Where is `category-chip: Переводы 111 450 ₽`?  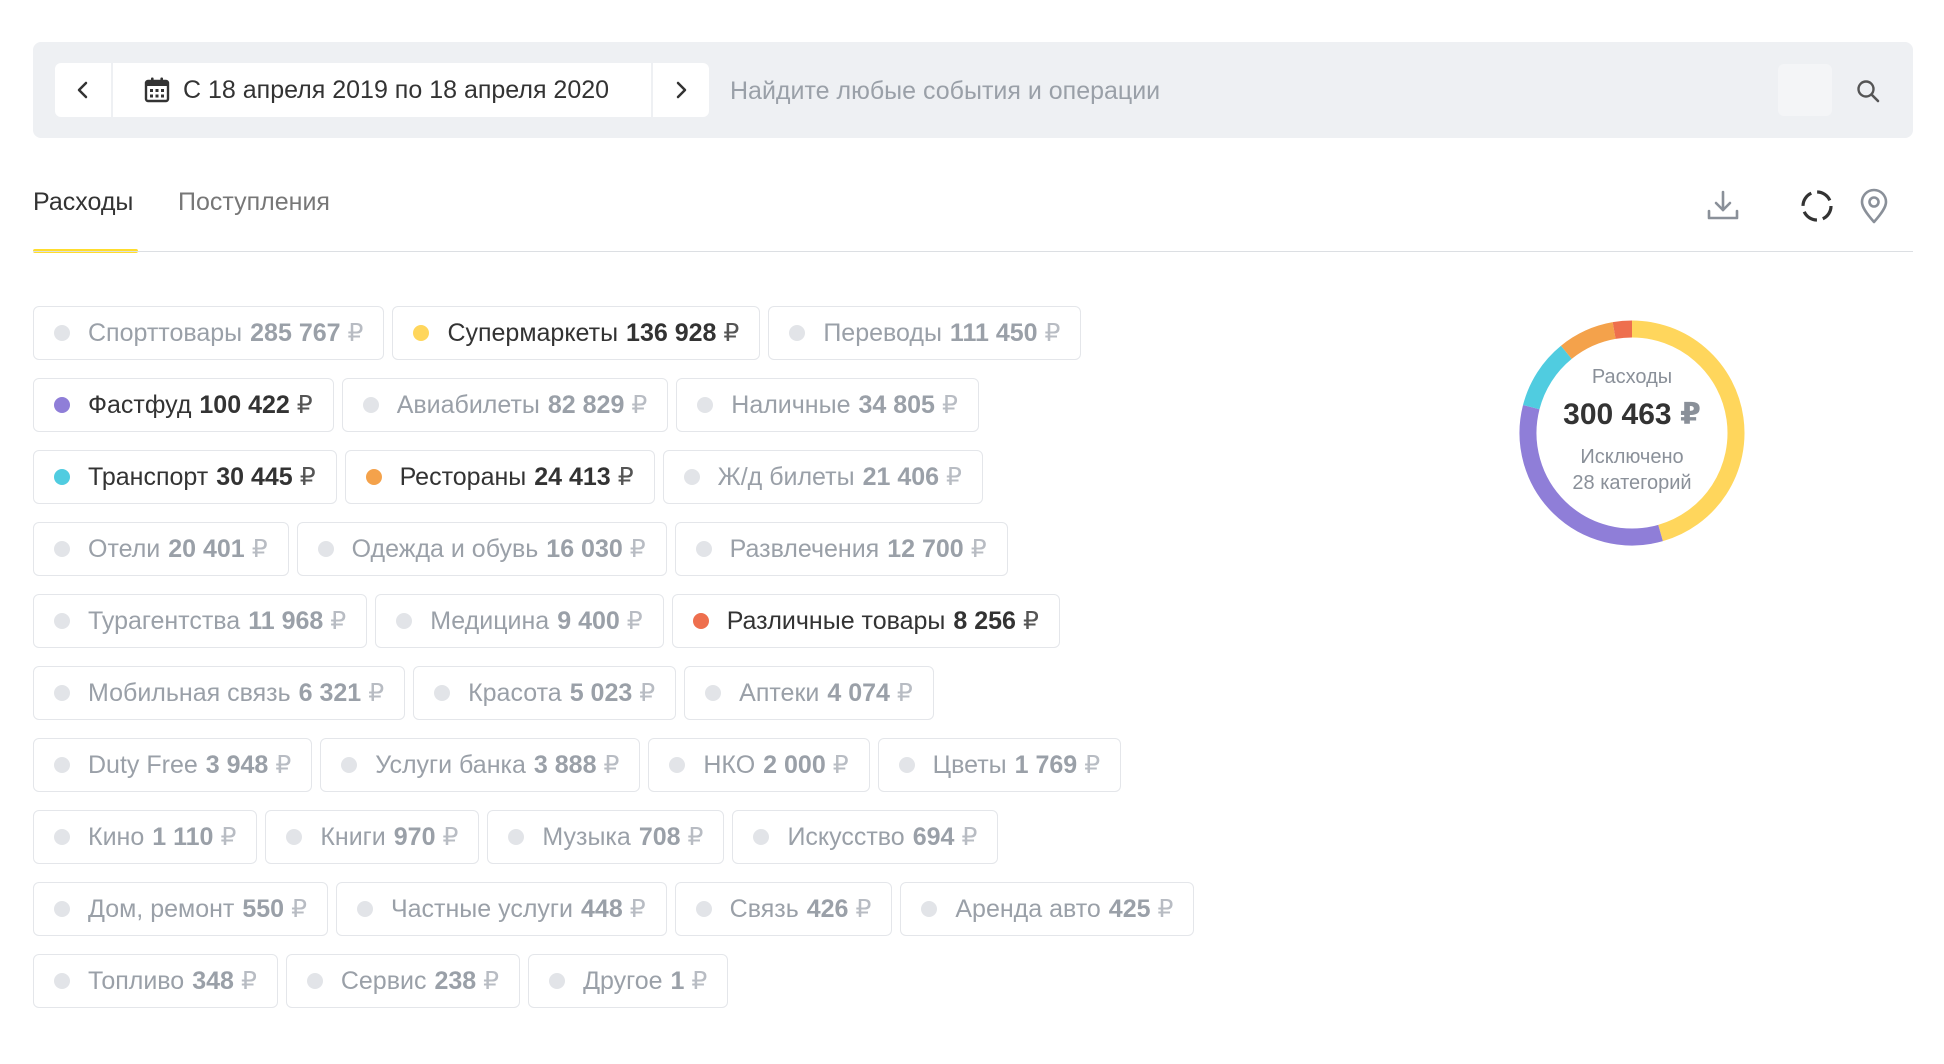 category-chip: Переводы 111 450 ₽ is located at coordinates (925, 333).